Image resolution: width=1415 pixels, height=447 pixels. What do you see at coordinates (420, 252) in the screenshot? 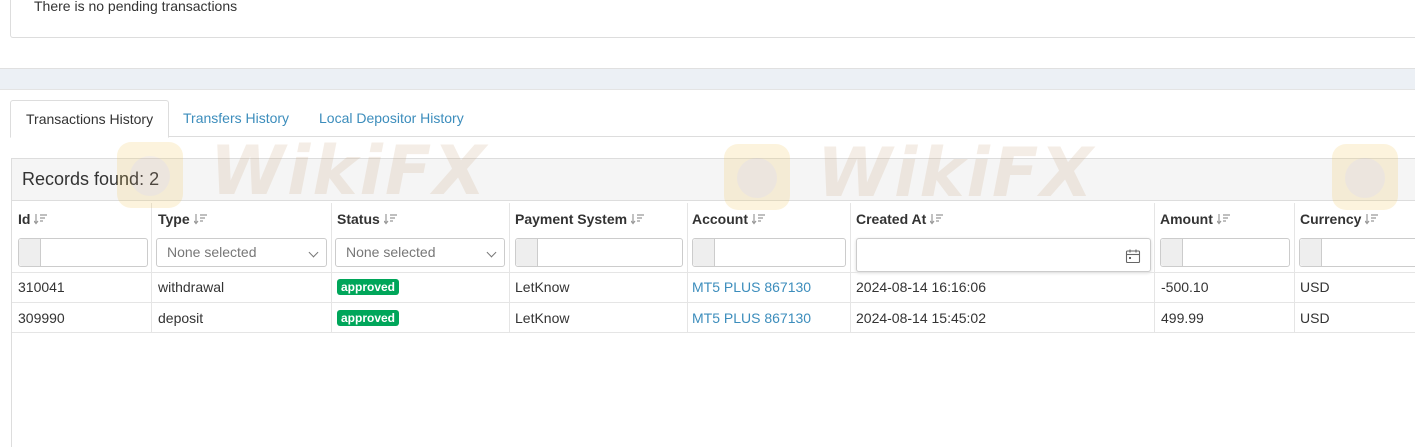
I see `status-filter-select: None selected` at bounding box center [420, 252].